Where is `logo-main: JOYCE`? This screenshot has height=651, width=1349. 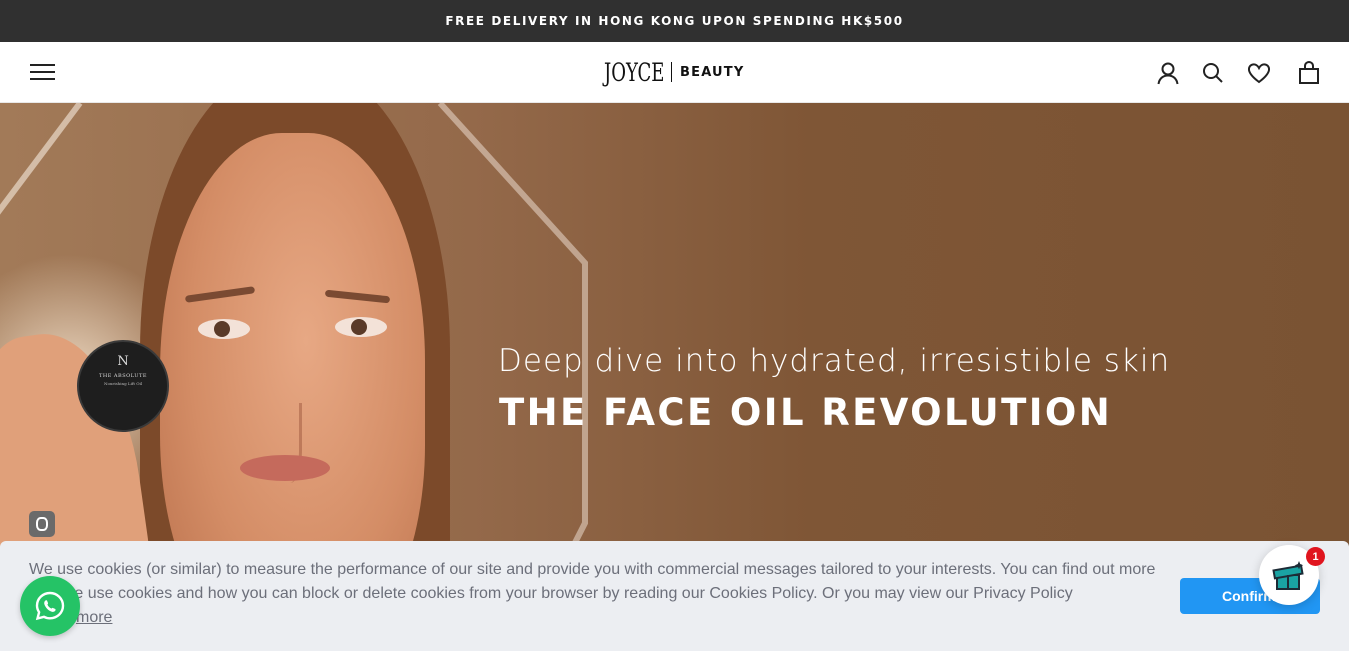 logo-main: JOYCE is located at coordinates (634, 72).